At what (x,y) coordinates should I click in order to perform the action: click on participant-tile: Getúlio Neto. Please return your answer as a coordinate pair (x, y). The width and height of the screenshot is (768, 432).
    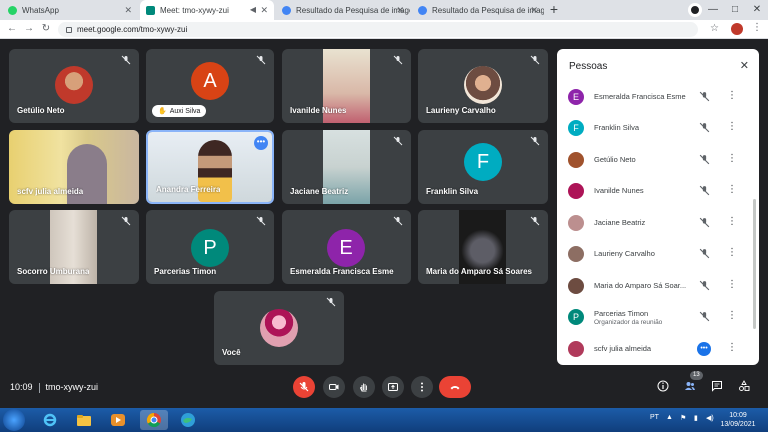
    Looking at the image, I should click on (74, 86).